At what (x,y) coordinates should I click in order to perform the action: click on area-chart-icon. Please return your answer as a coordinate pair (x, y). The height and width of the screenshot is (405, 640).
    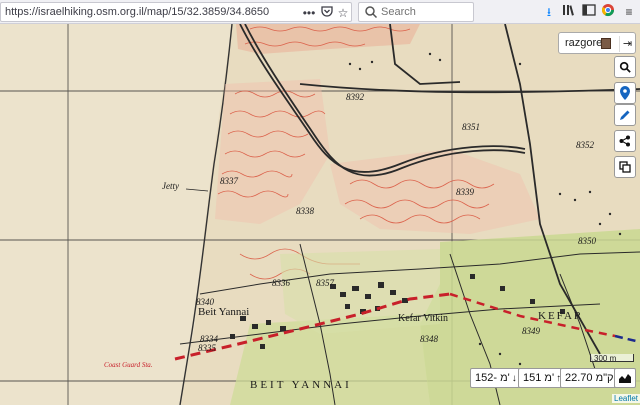
    Looking at the image, I should click on (625, 378).